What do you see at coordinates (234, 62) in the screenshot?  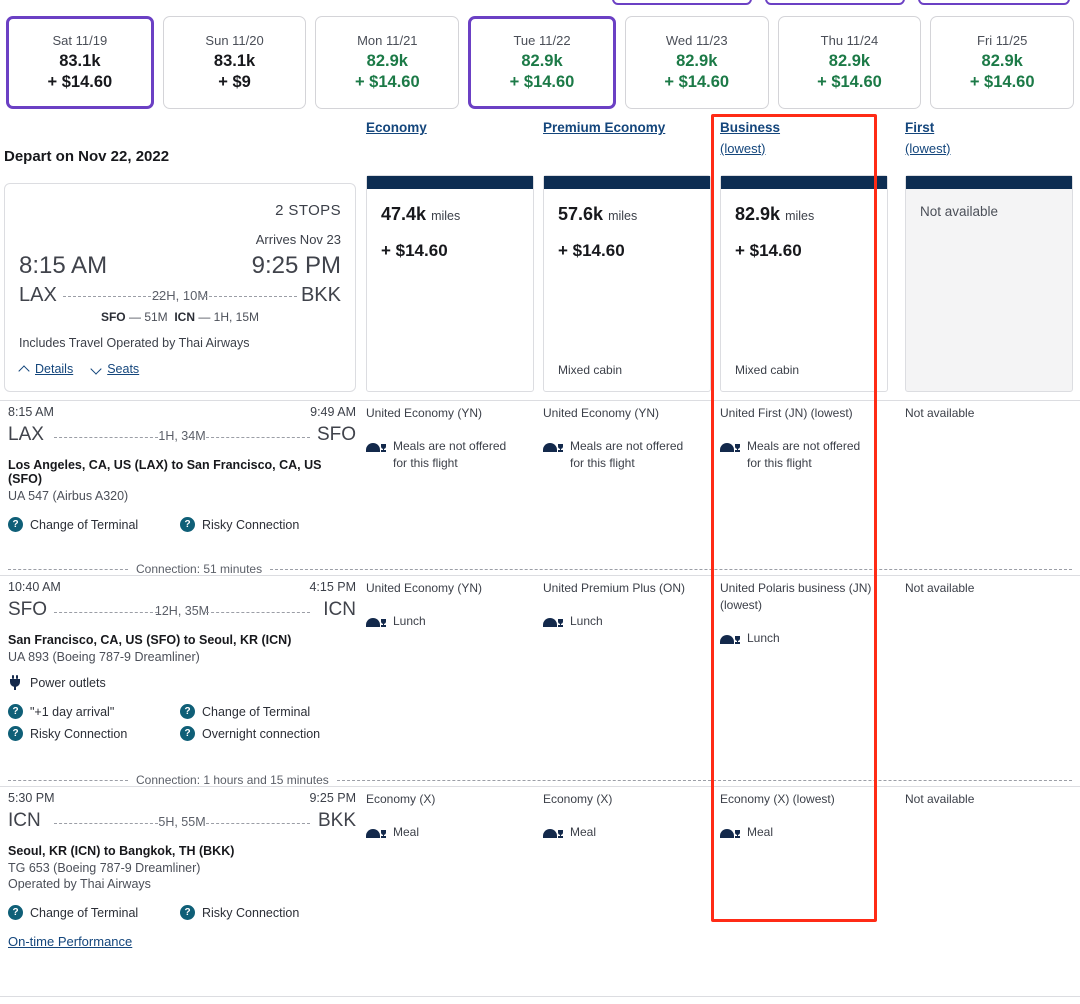 I see `date-chip-sun-11-20: Sun 11/20 83.1k + $9` at bounding box center [234, 62].